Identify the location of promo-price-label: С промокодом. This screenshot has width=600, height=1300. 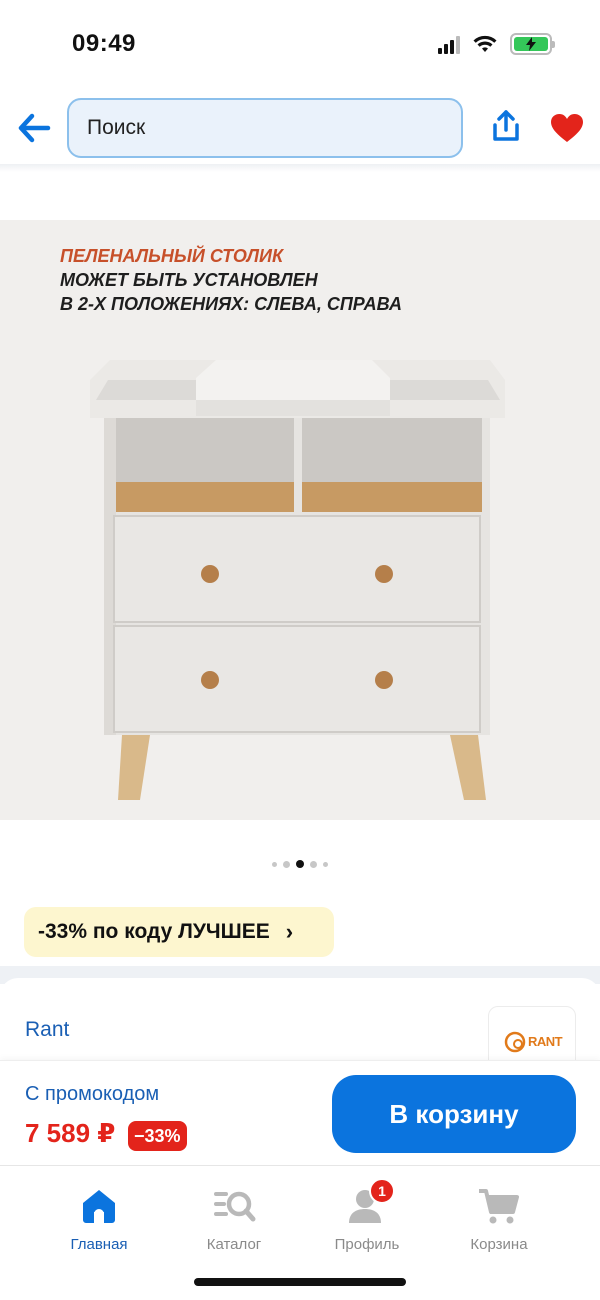
(92, 1094).